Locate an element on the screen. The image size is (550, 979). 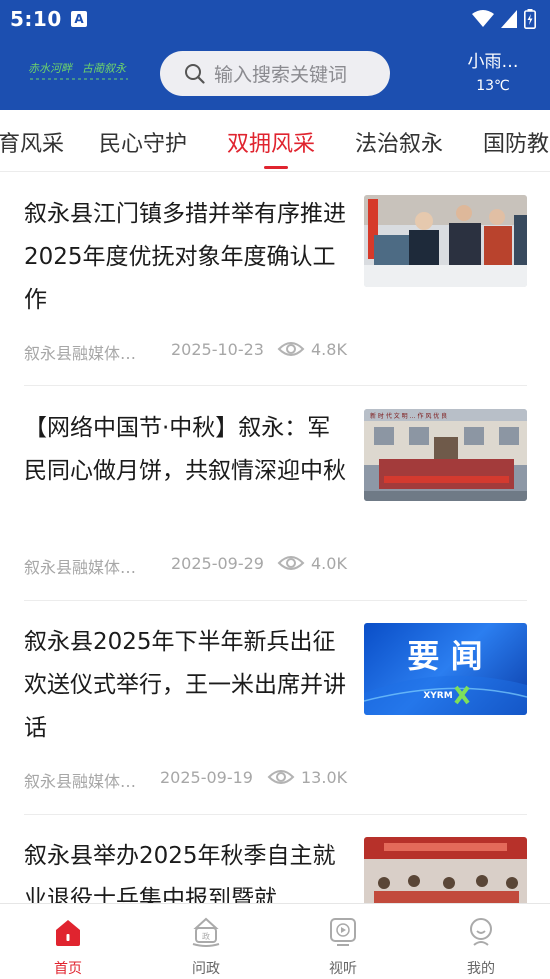
nav-media: 视听 is located at coordinates (343, 941).